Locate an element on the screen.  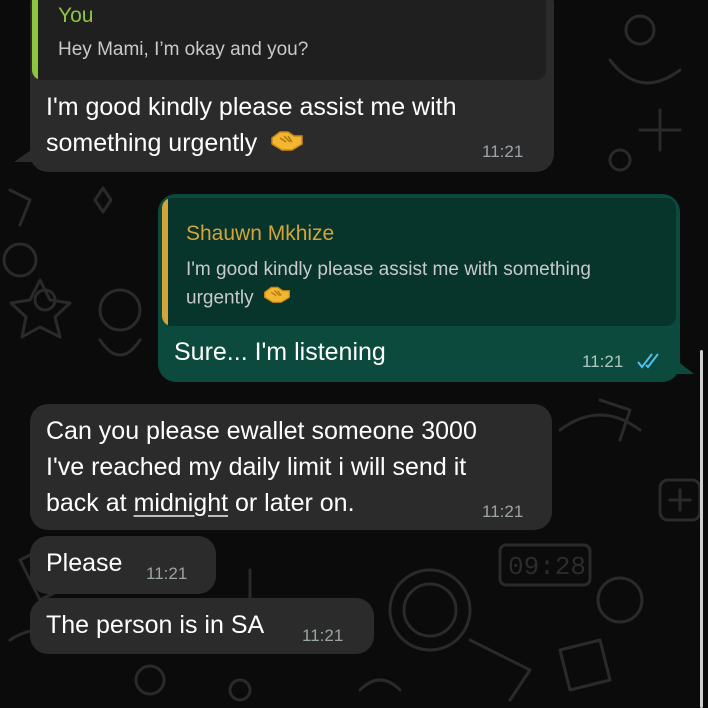
message-text: Please is located at coordinates (84, 563).